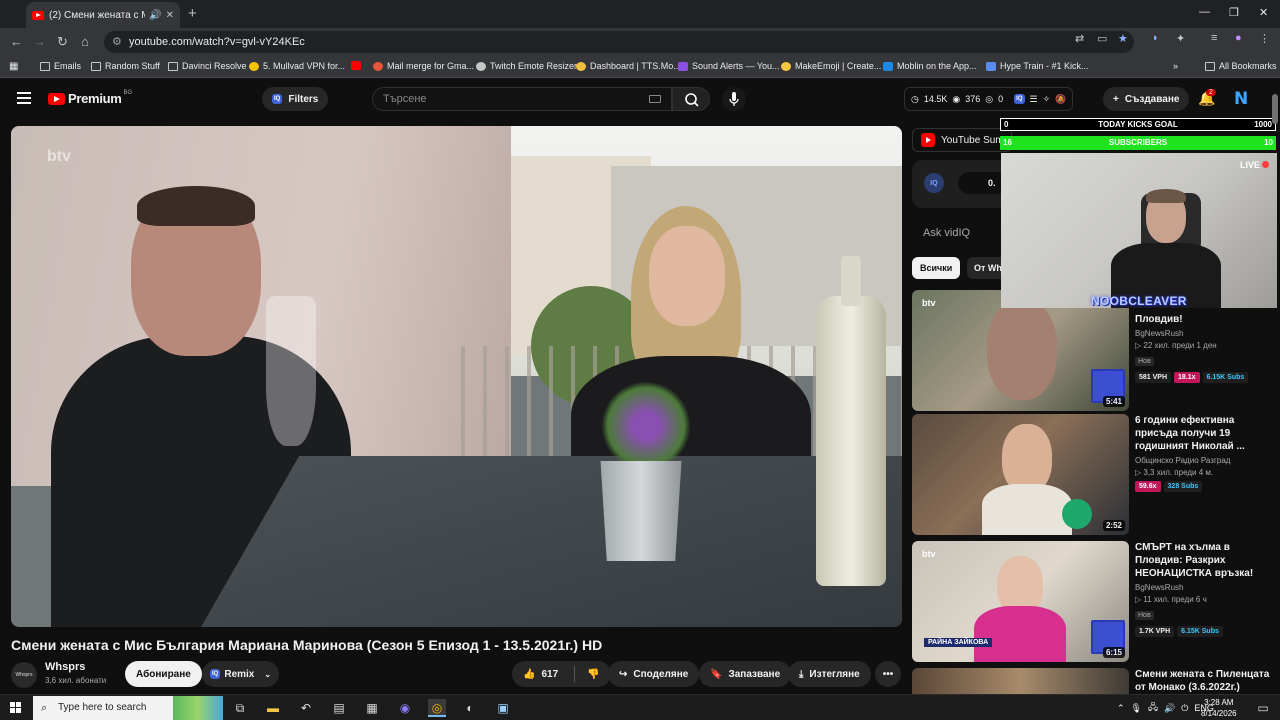 Image resolution: width=1280 pixels, height=720 pixels. What do you see at coordinates (192, 13) in the screenshot?
I see `new-tab-icon: +` at bounding box center [192, 13].